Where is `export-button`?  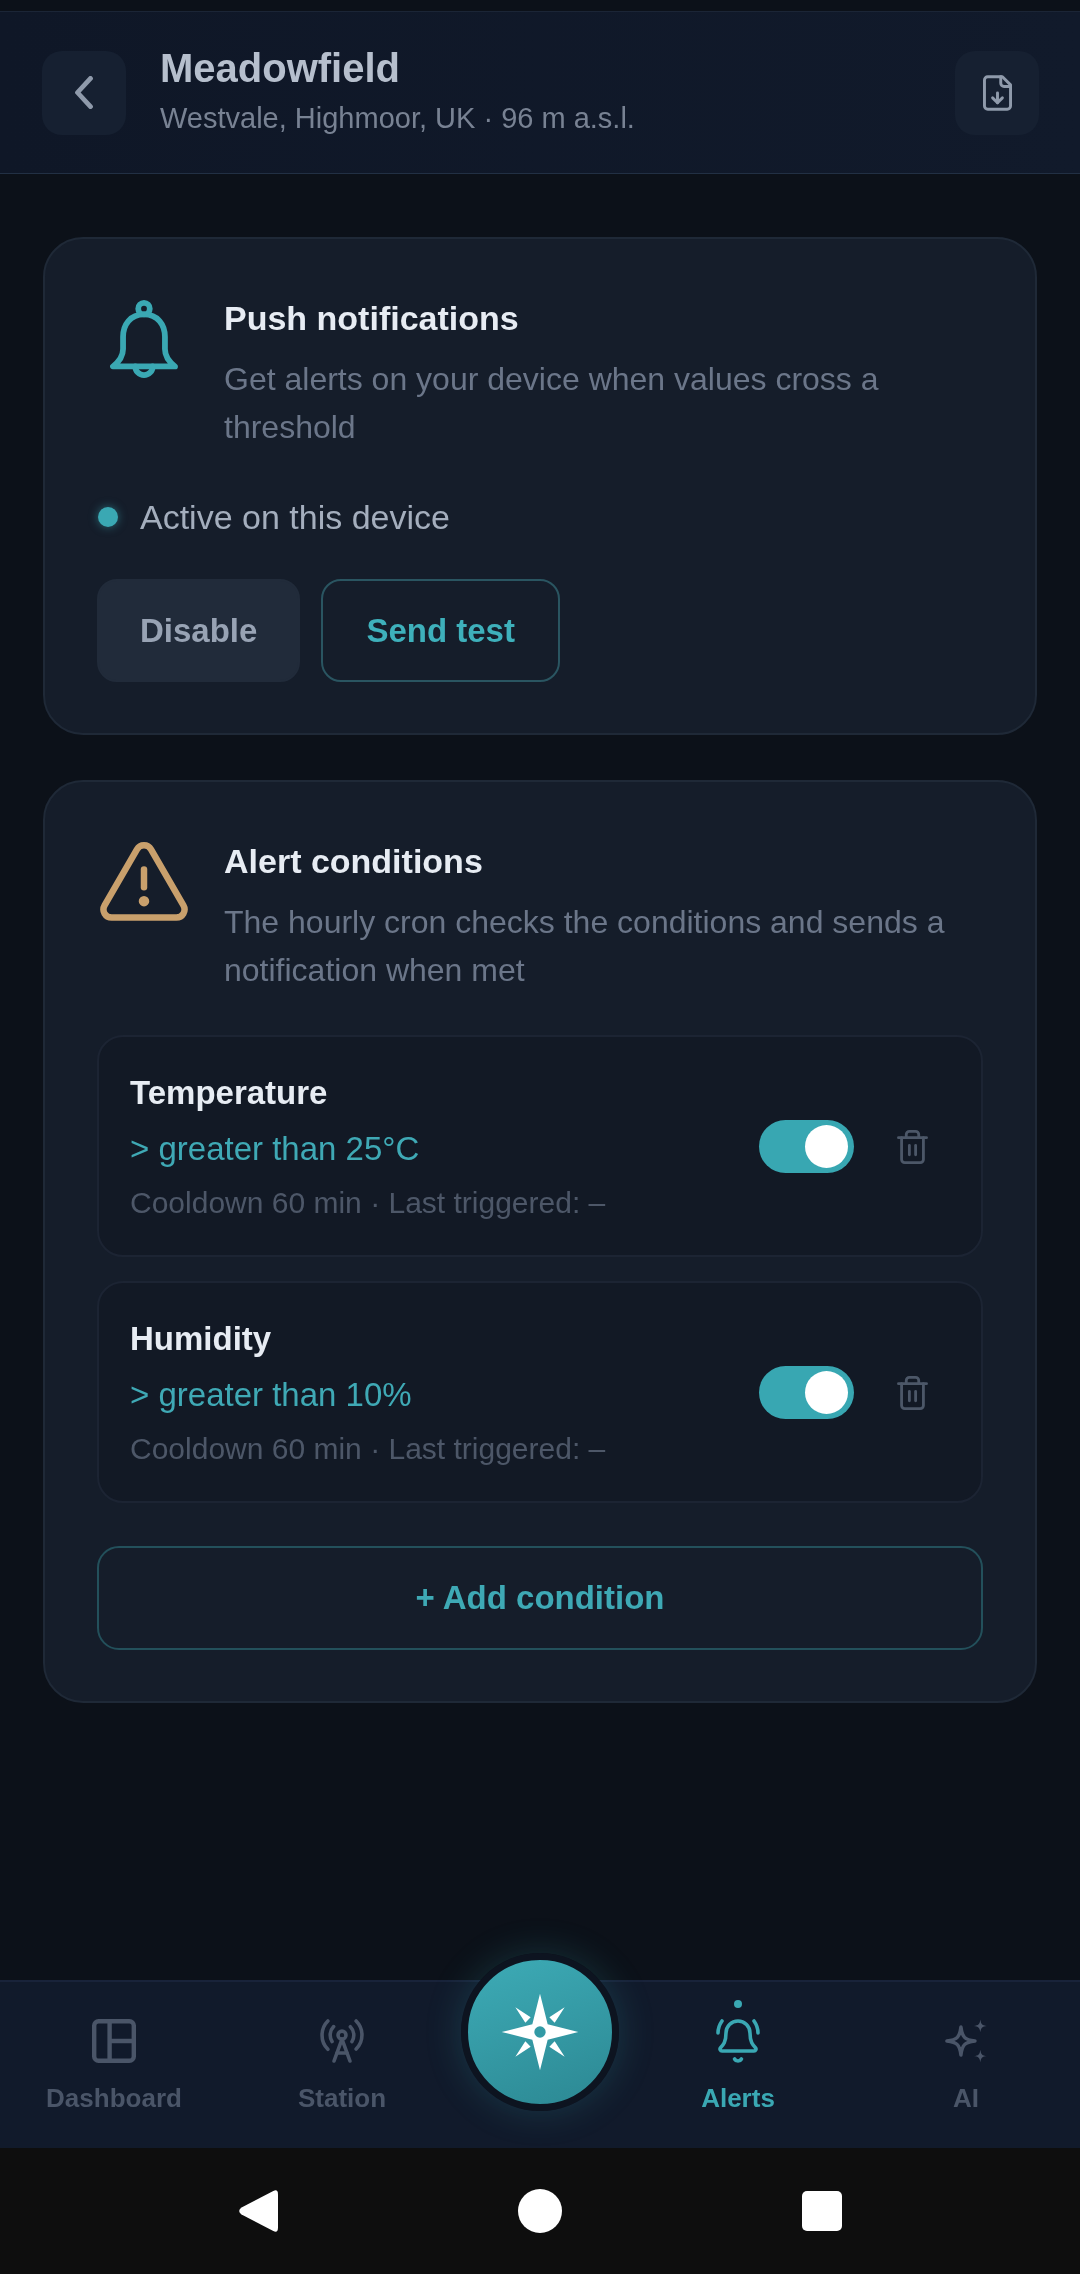
export-button is located at coordinates (997, 92).